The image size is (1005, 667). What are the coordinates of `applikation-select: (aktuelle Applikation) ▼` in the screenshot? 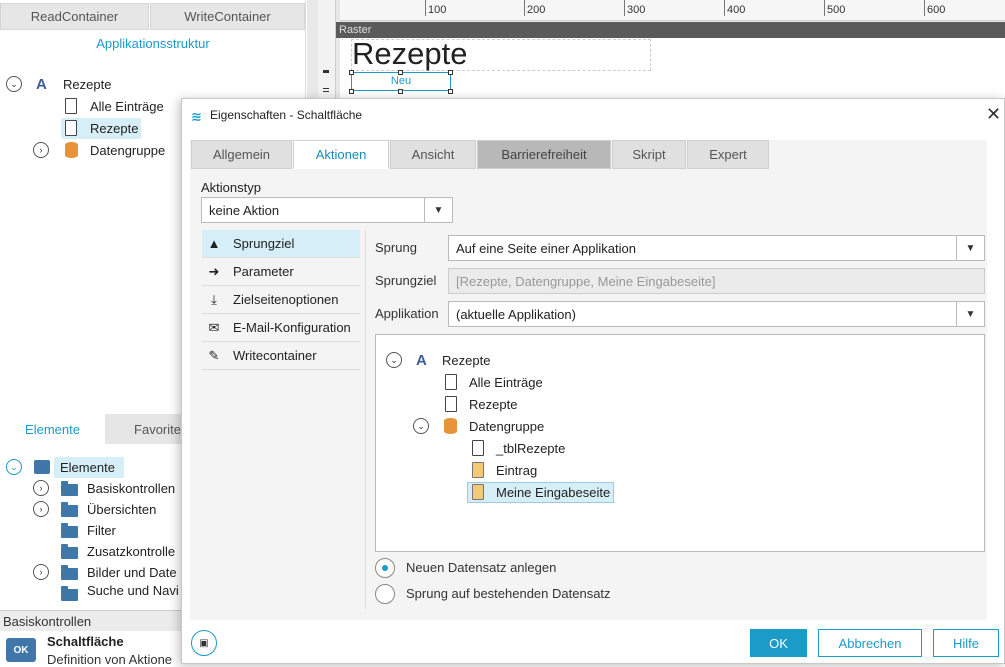 It's located at (716, 314).